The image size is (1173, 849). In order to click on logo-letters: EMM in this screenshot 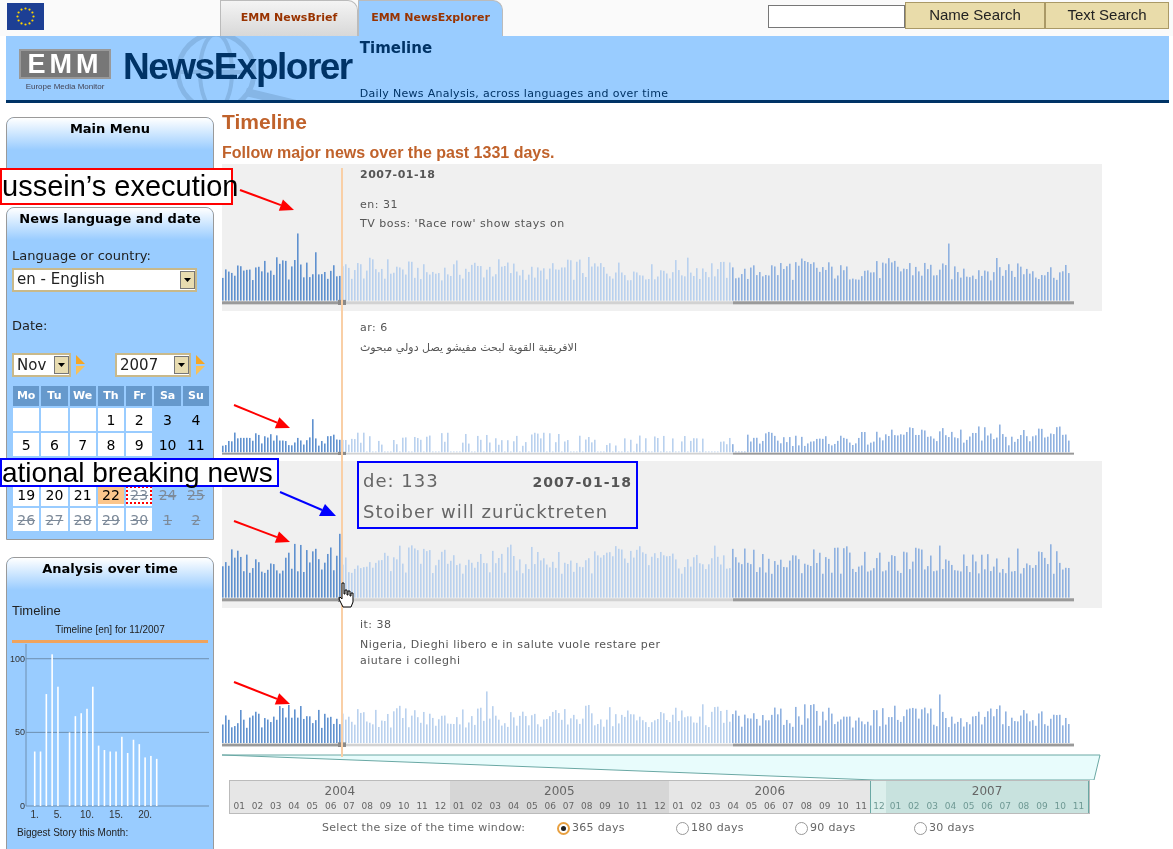, I will do `click(65, 64)`.